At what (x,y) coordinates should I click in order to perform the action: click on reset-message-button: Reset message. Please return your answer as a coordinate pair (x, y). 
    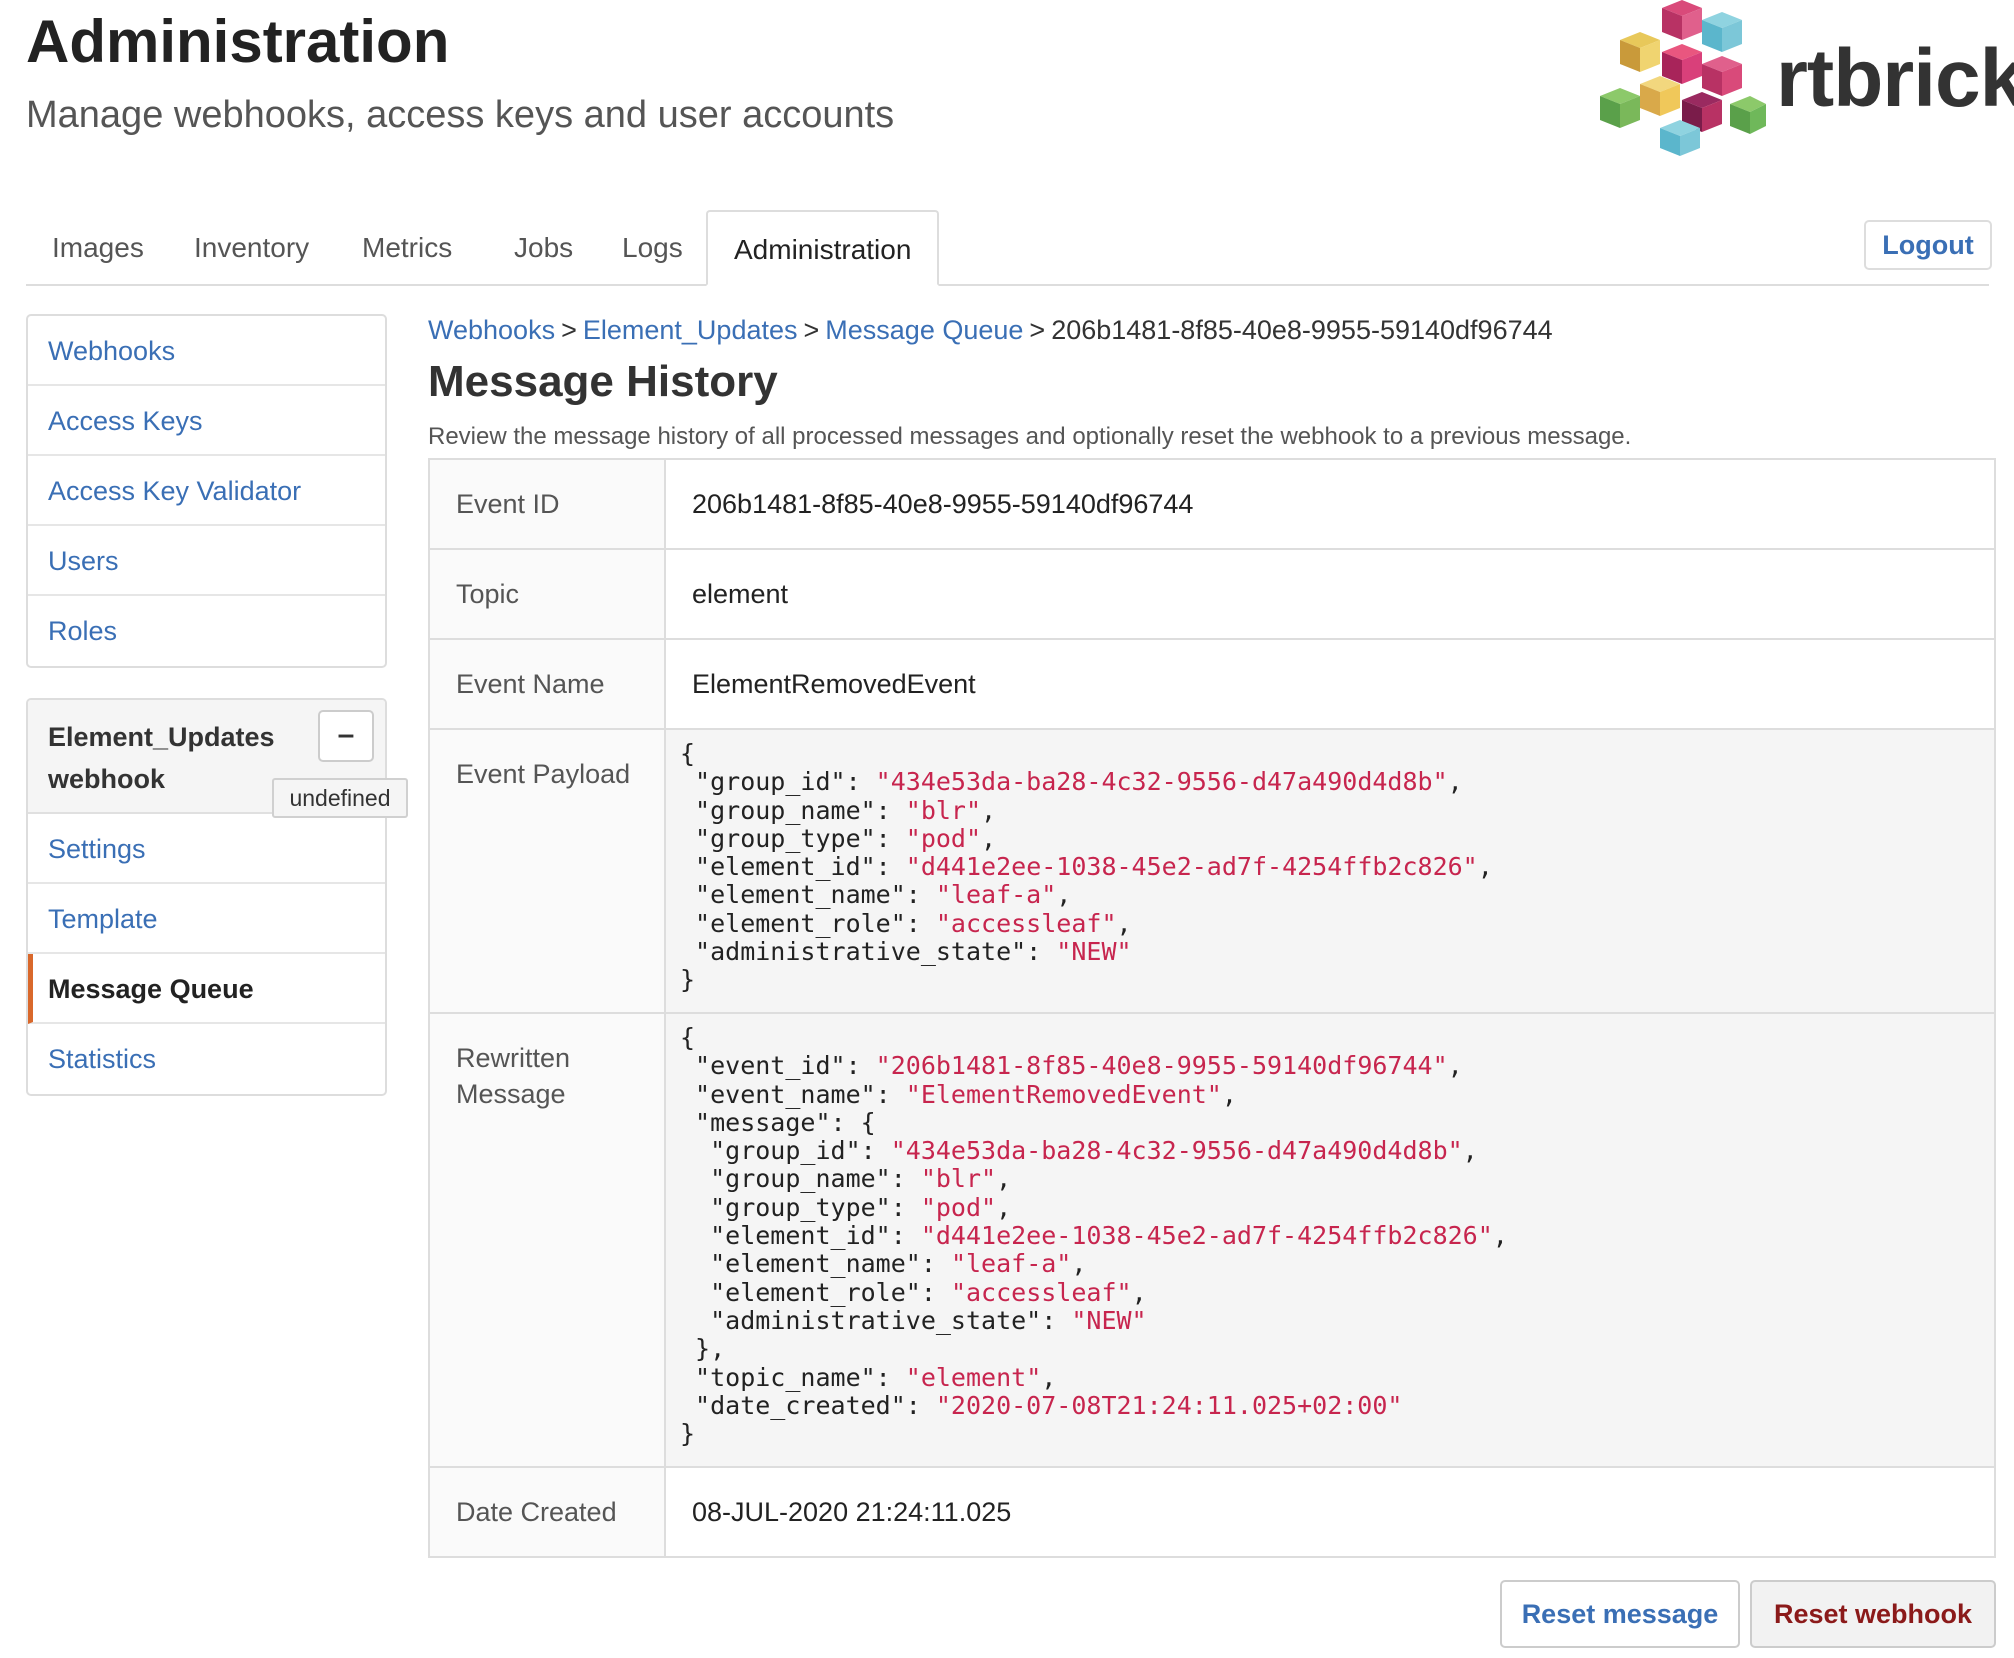
    Looking at the image, I should click on (1620, 1614).